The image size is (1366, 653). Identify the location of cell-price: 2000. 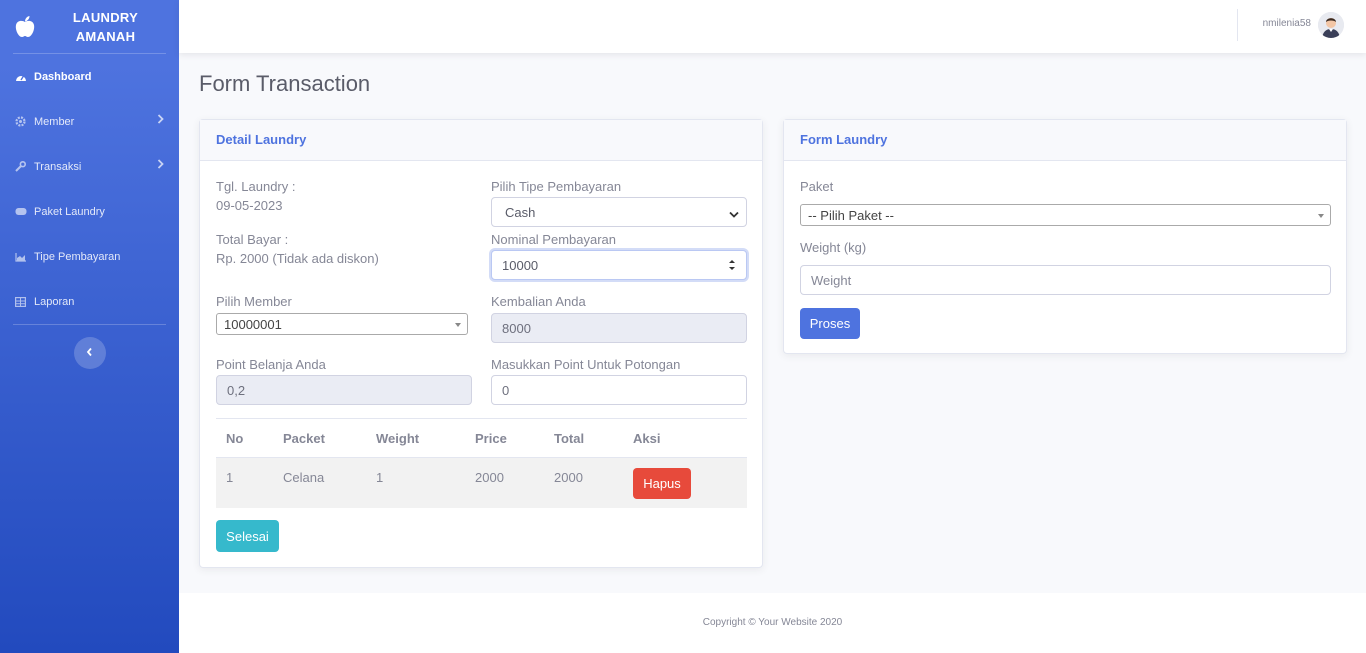
(504, 482).